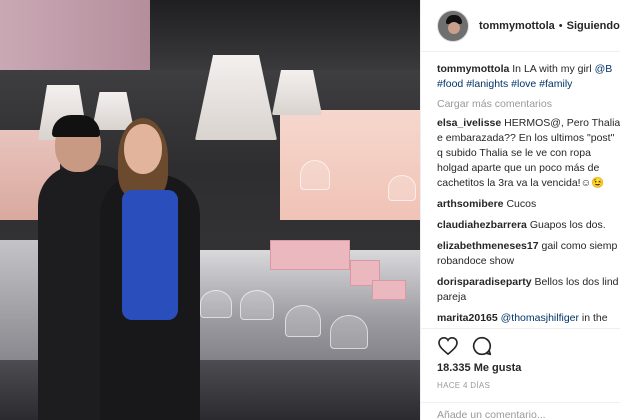  What do you see at coordinates (467, 318) in the screenshot?
I see `comment-username: marita20165` at bounding box center [467, 318].